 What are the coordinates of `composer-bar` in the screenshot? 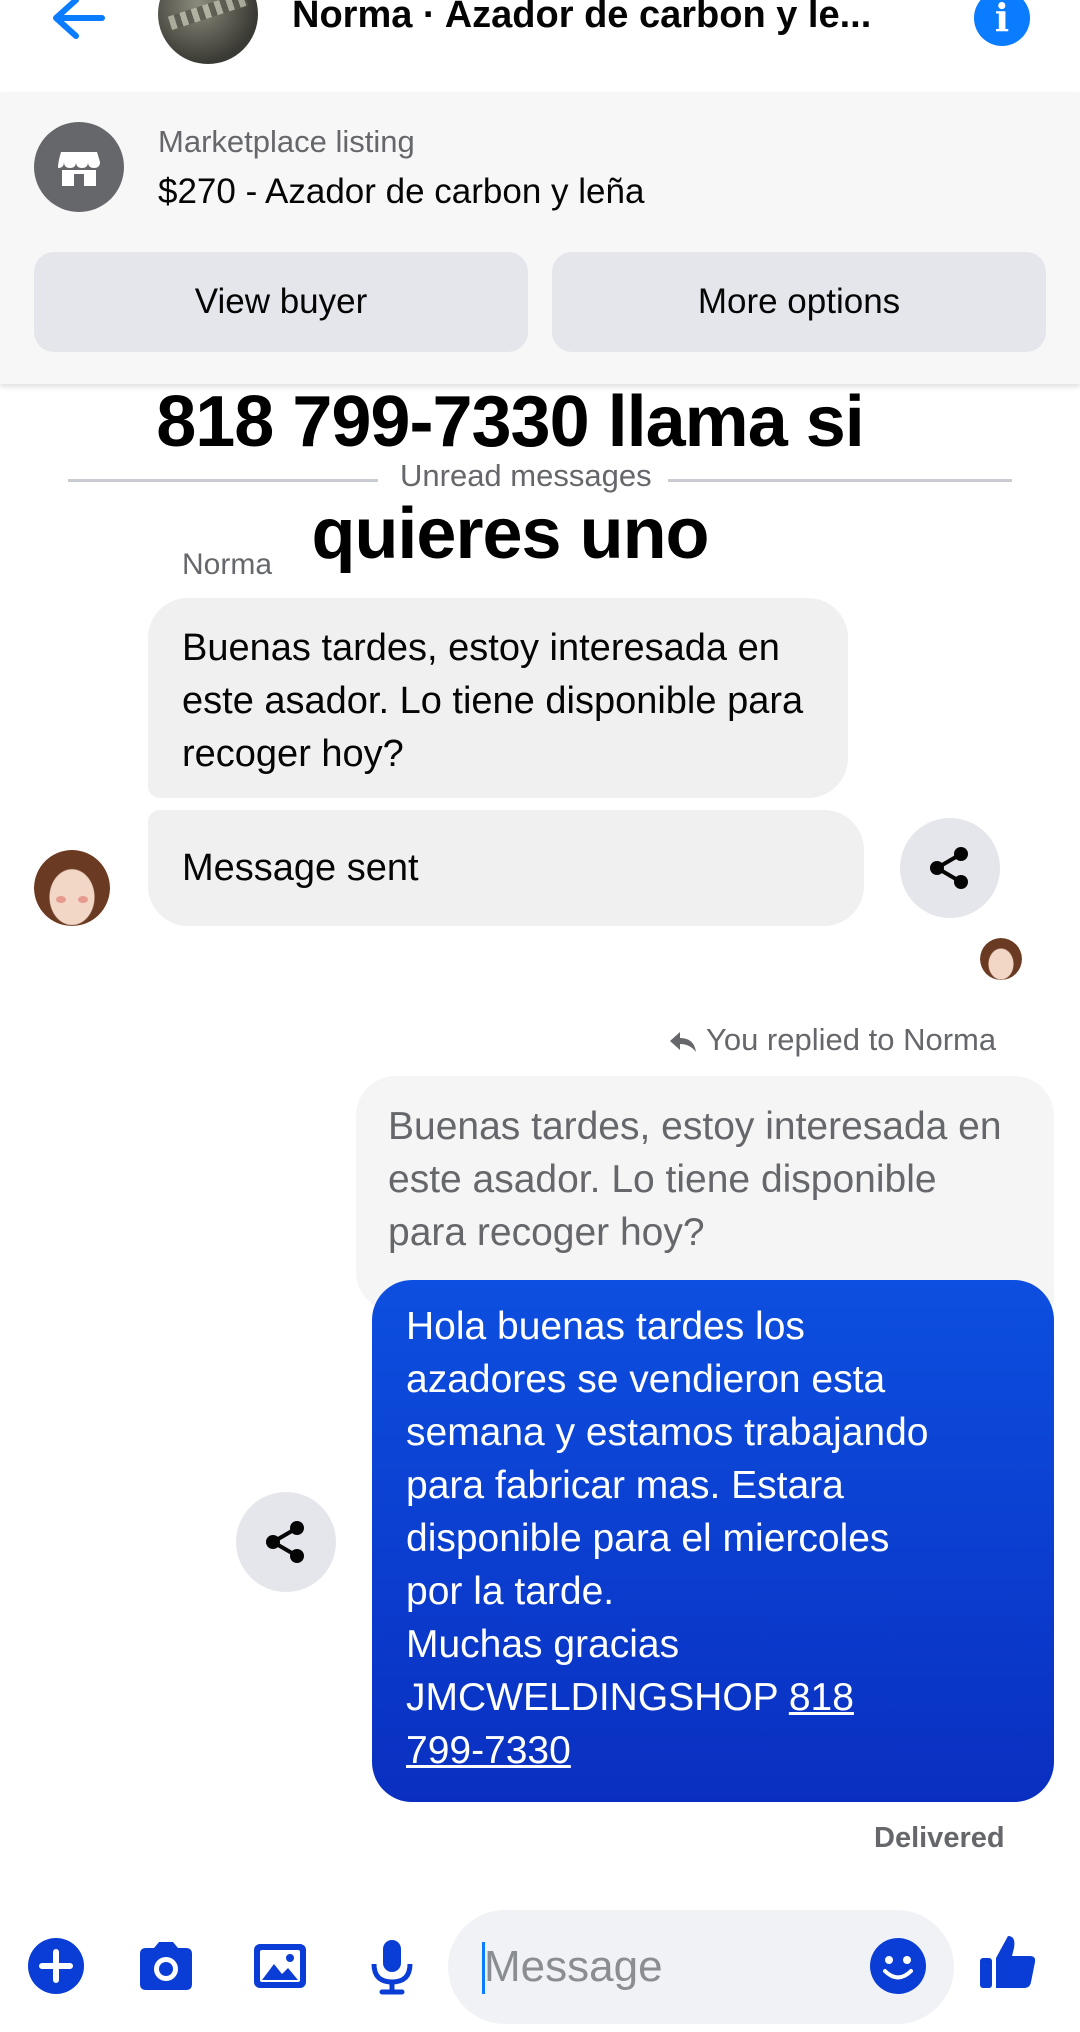 It's located at (540, 1966).